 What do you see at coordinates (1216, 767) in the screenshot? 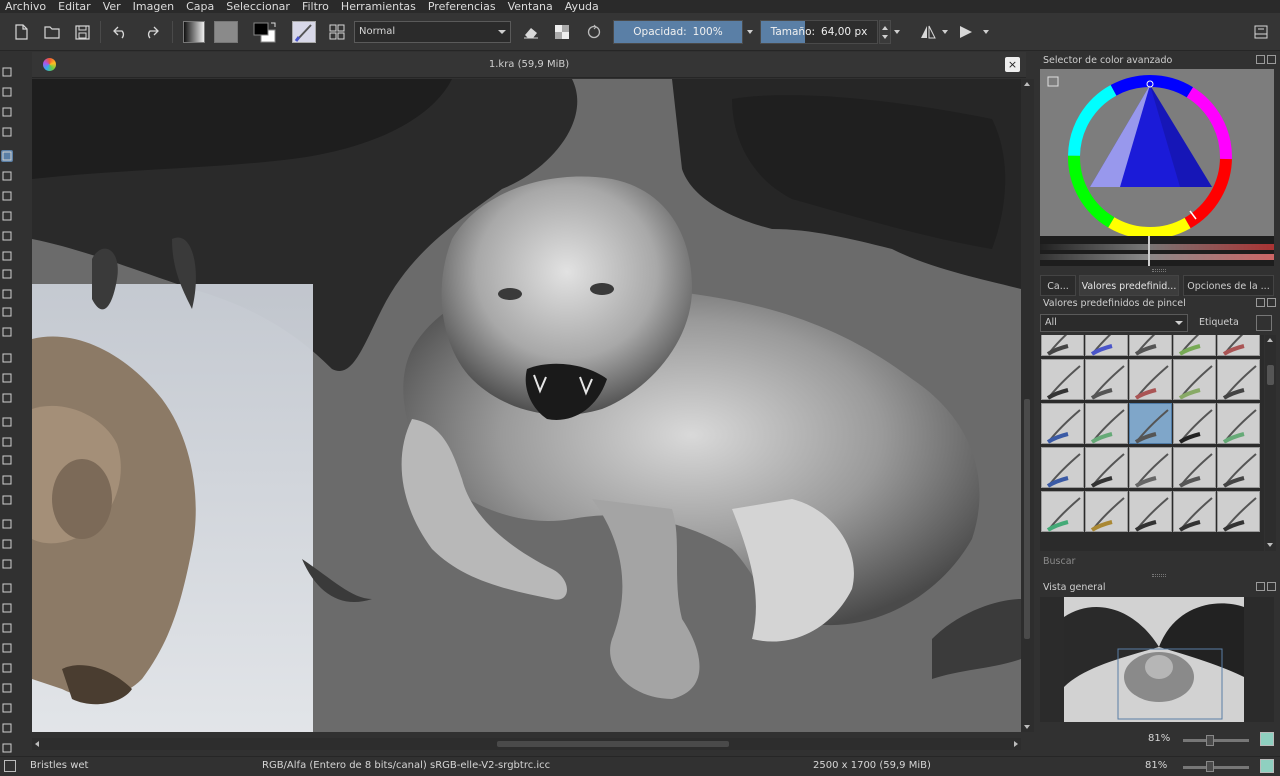
I see `zoom-slider` at bounding box center [1216, 767].